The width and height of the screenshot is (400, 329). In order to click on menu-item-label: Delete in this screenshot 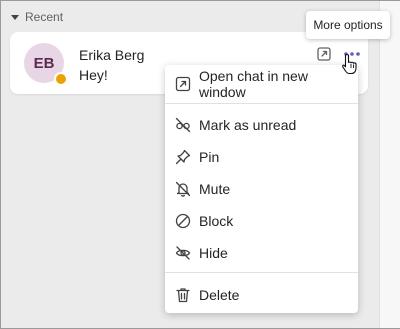, I will do `click(219, 295)`.